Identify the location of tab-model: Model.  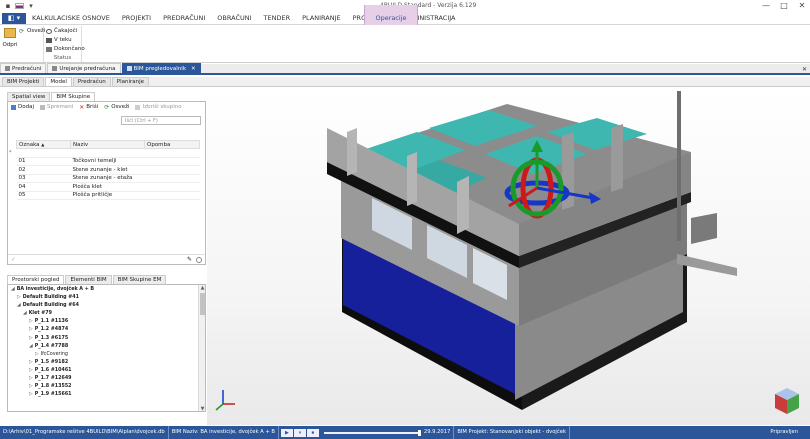
(58, 81).